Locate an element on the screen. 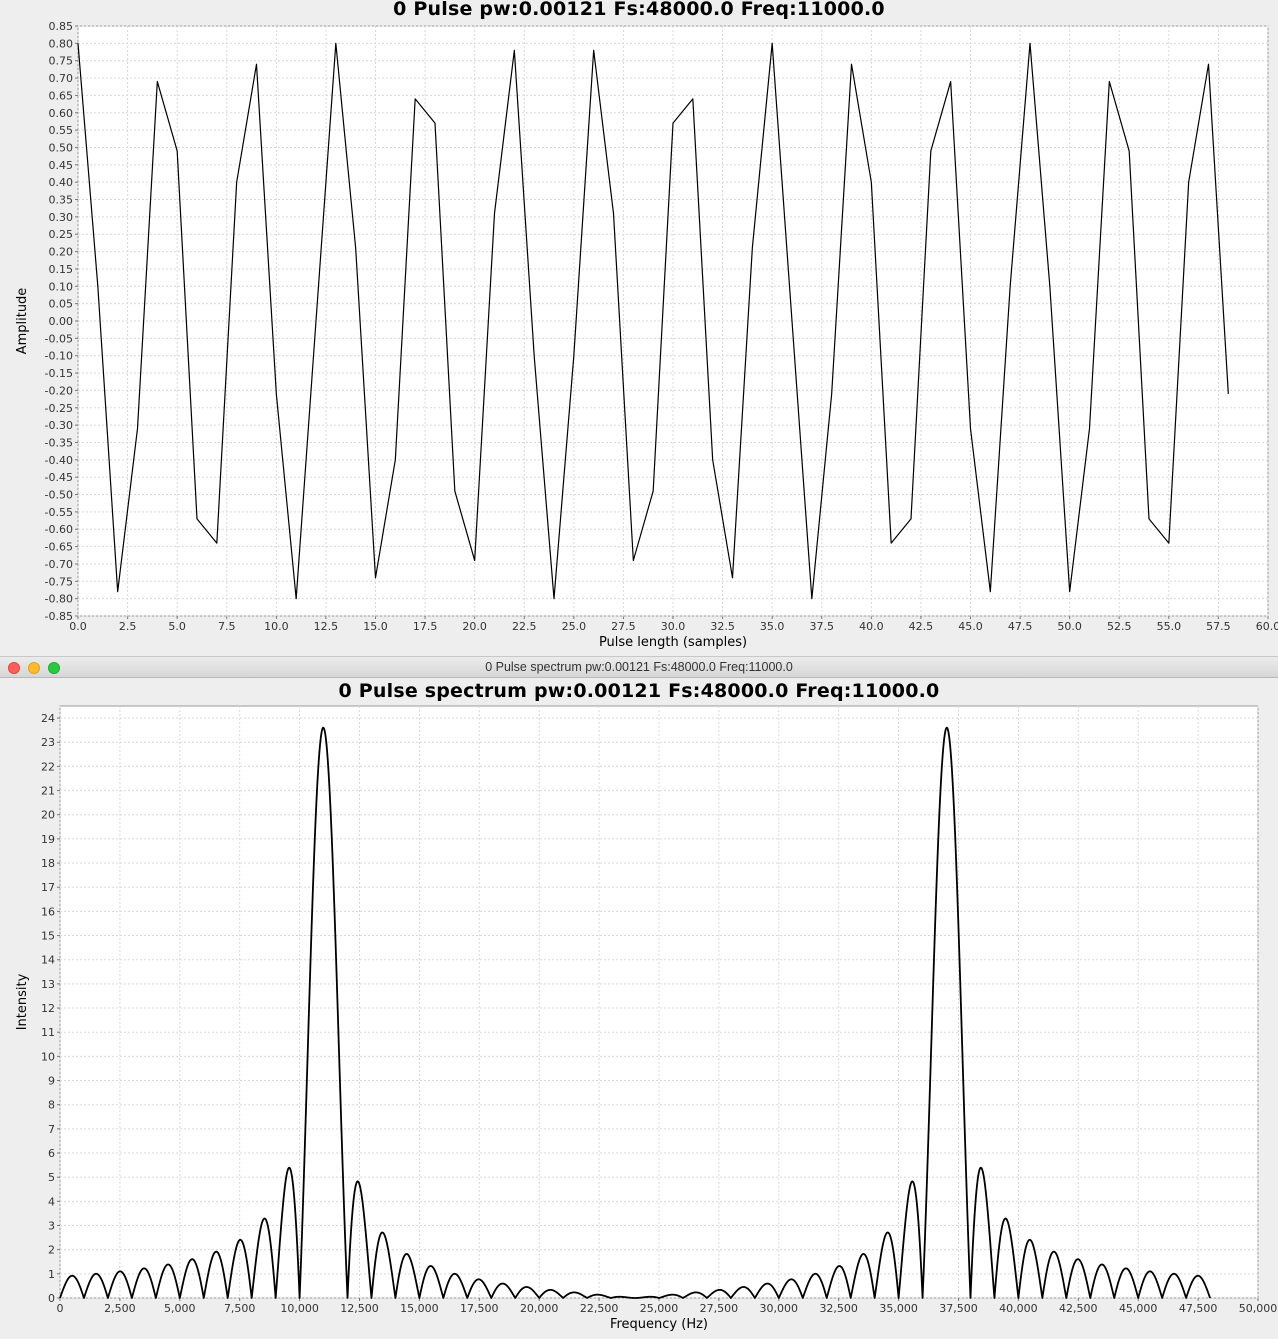  y-tick-label: 0.45 is located at coordinates (61, 165).